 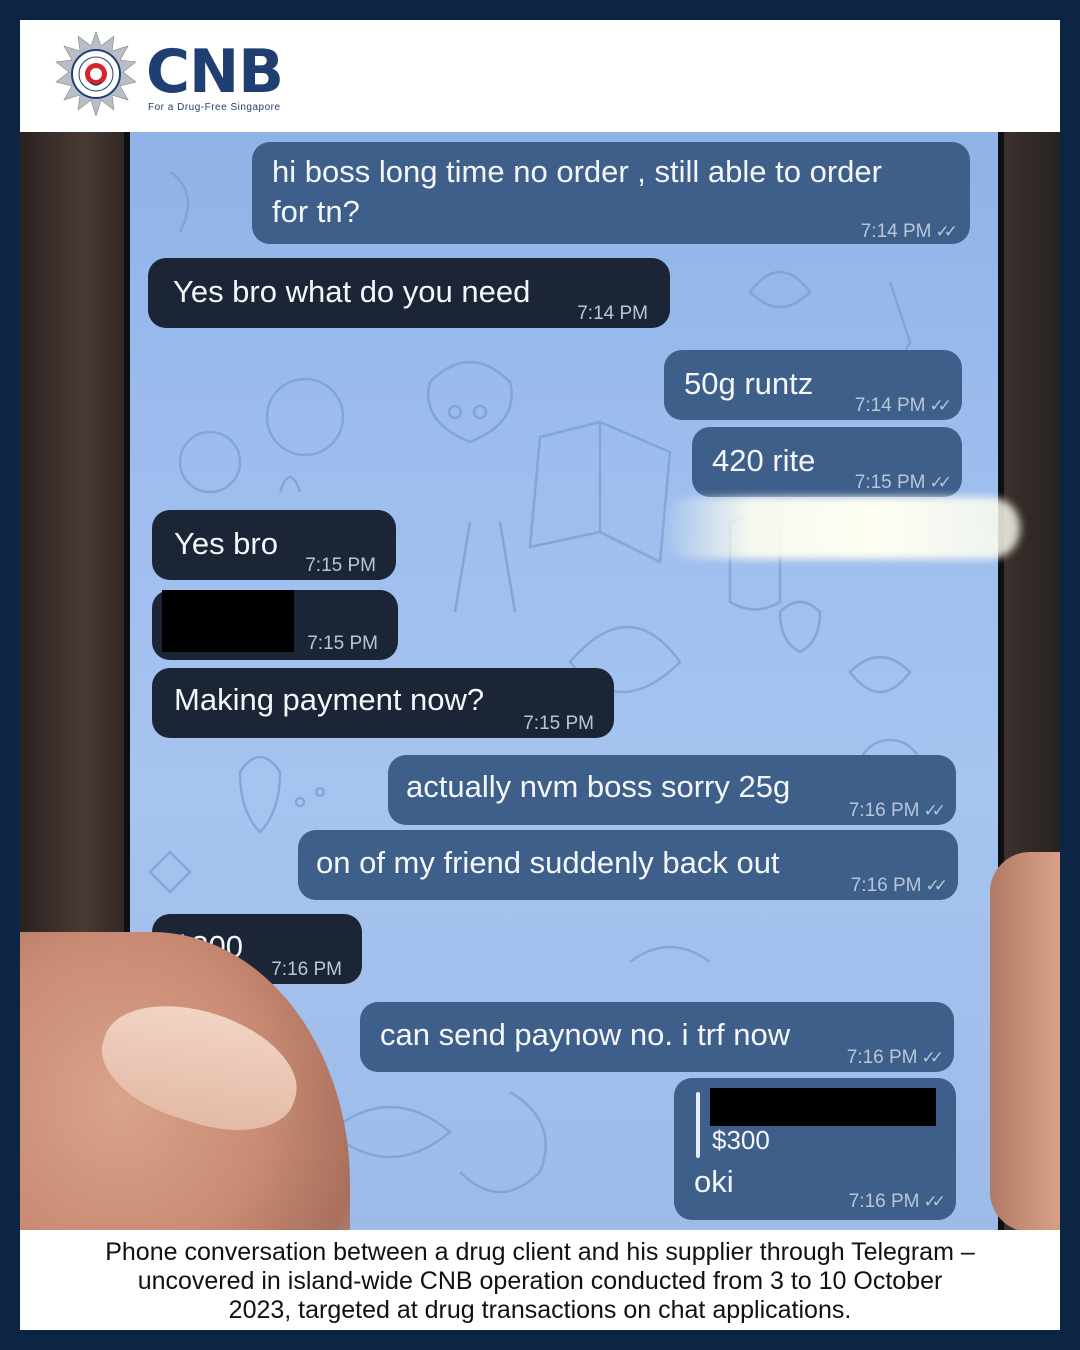 What do you see at coordinates (226, 543) in the screenshot?
I see `message-text: Yes bro` at bounding box center [226, 543].